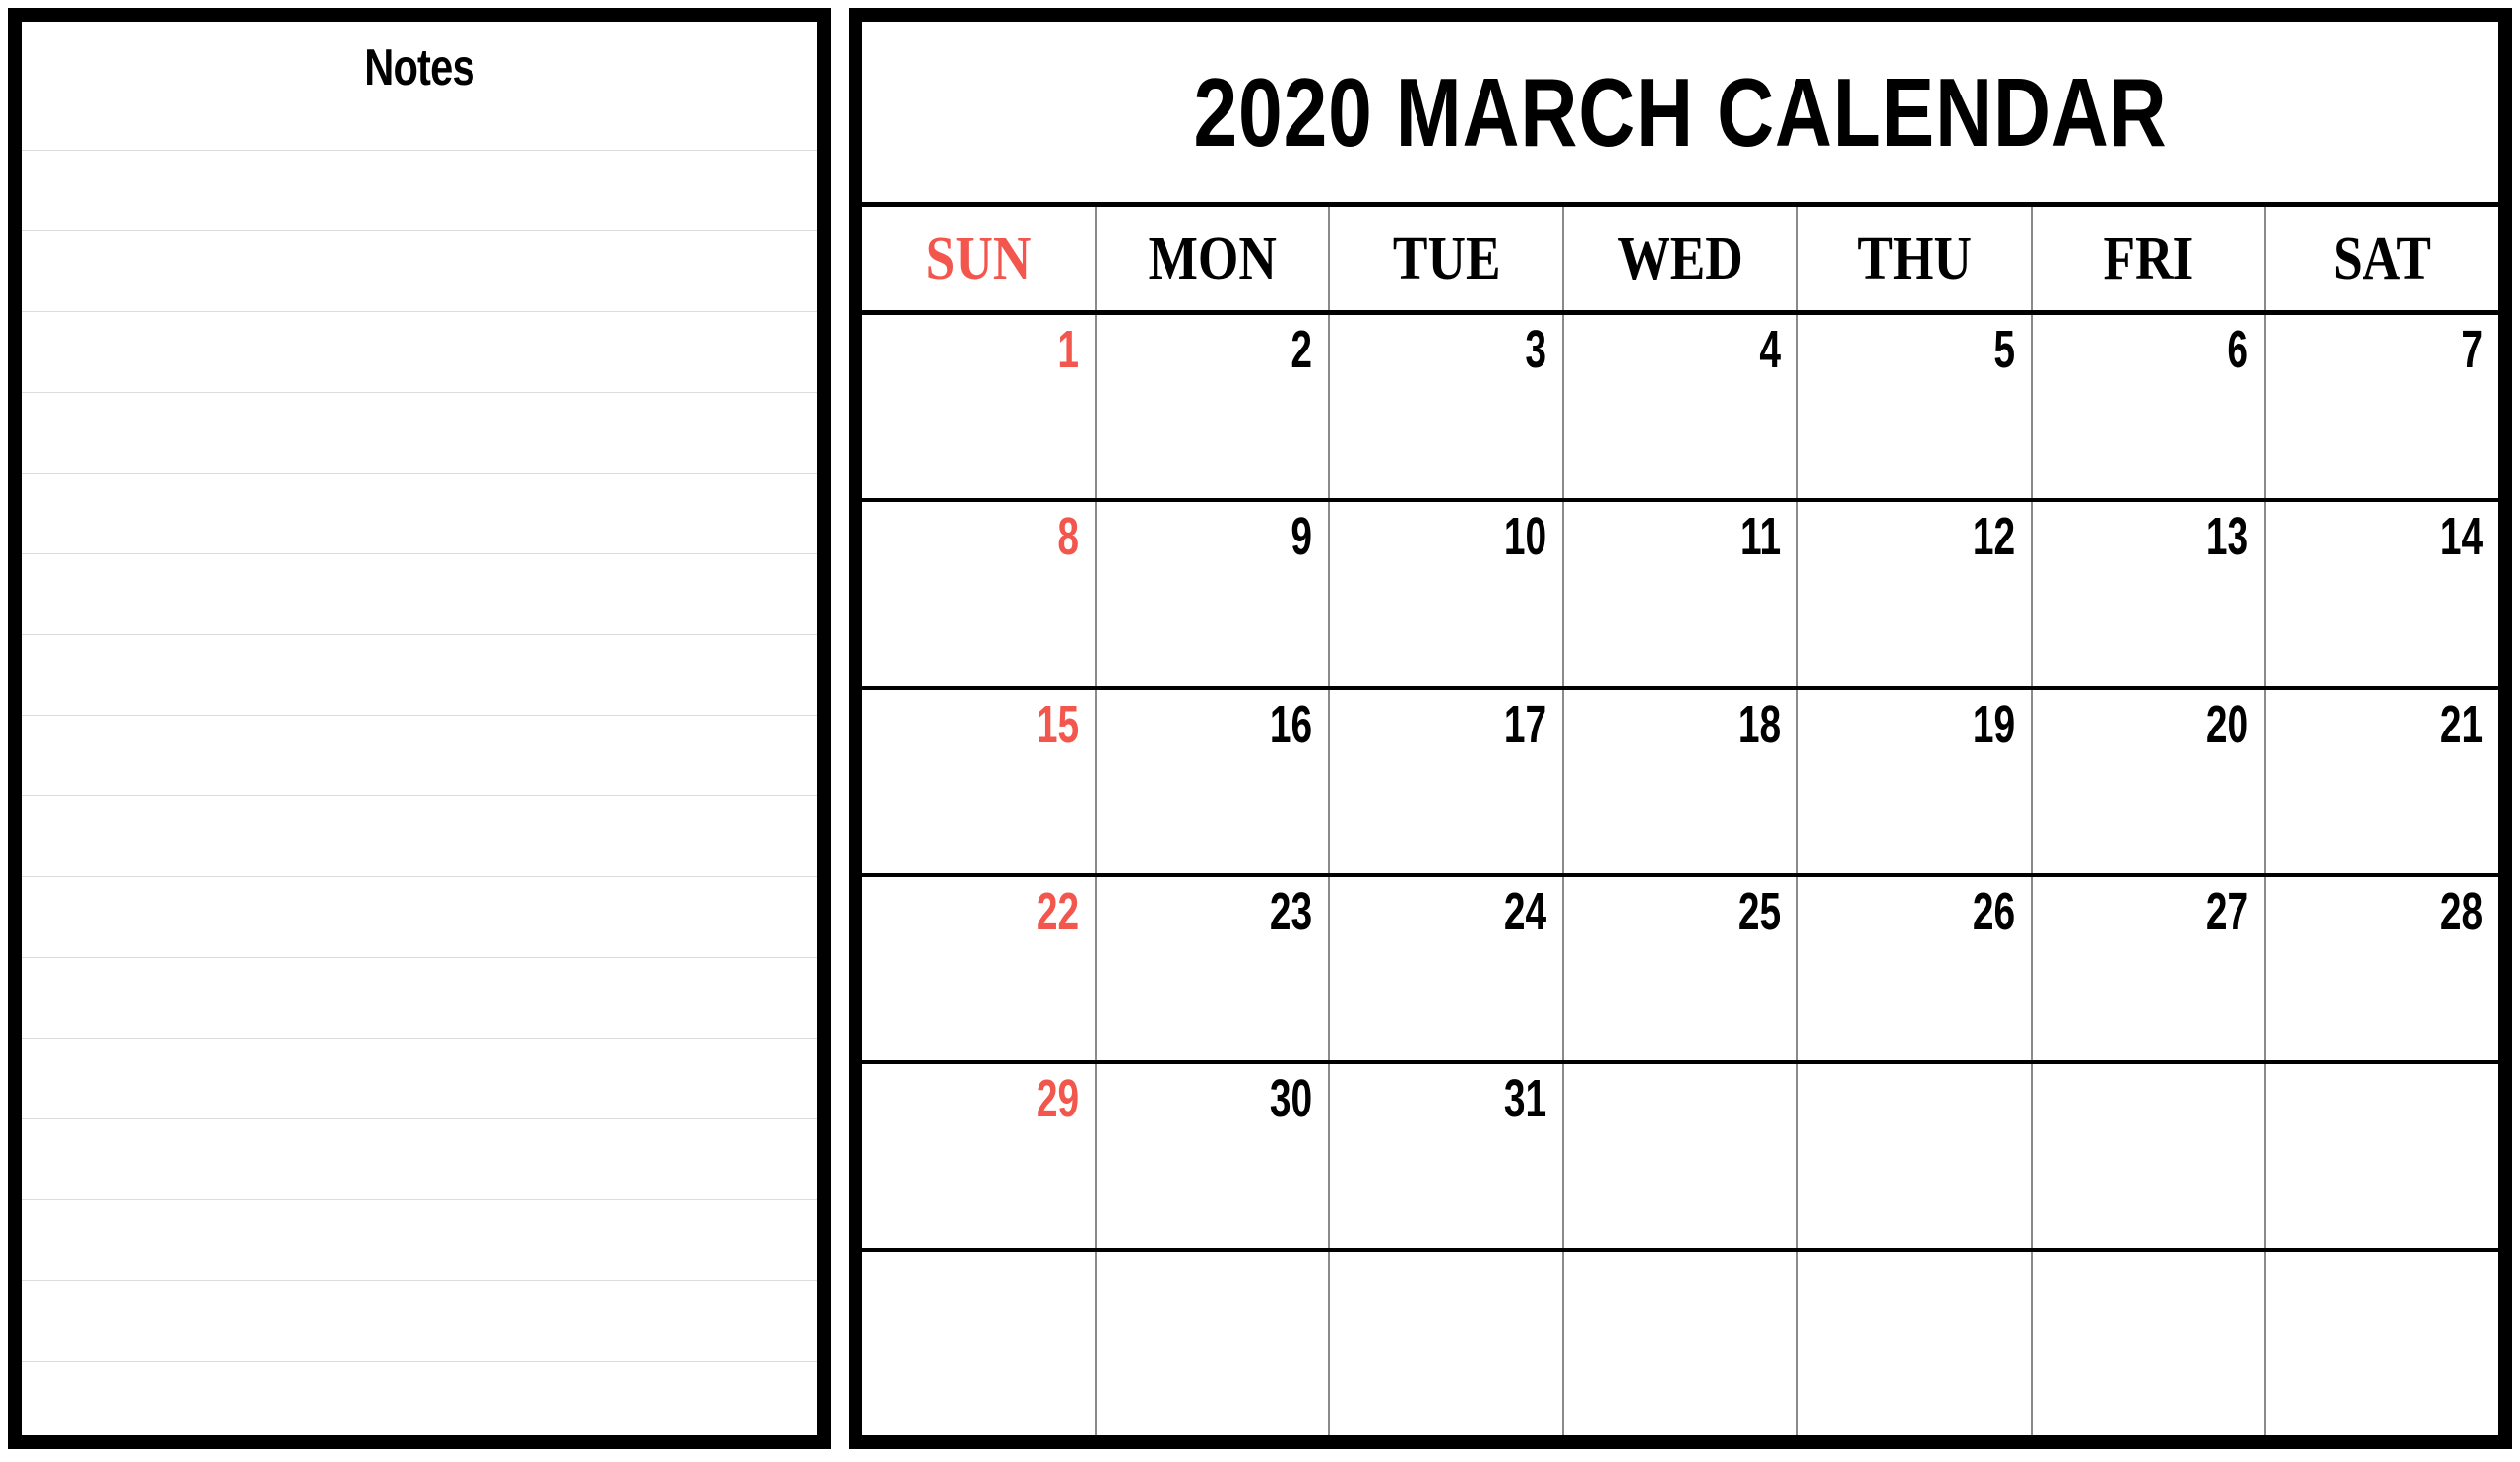  What do you see at coordinates (1447, 781) in the screenshot?
I see `calendar-day-cell-17: 17` at bounding box center [1447, 781].